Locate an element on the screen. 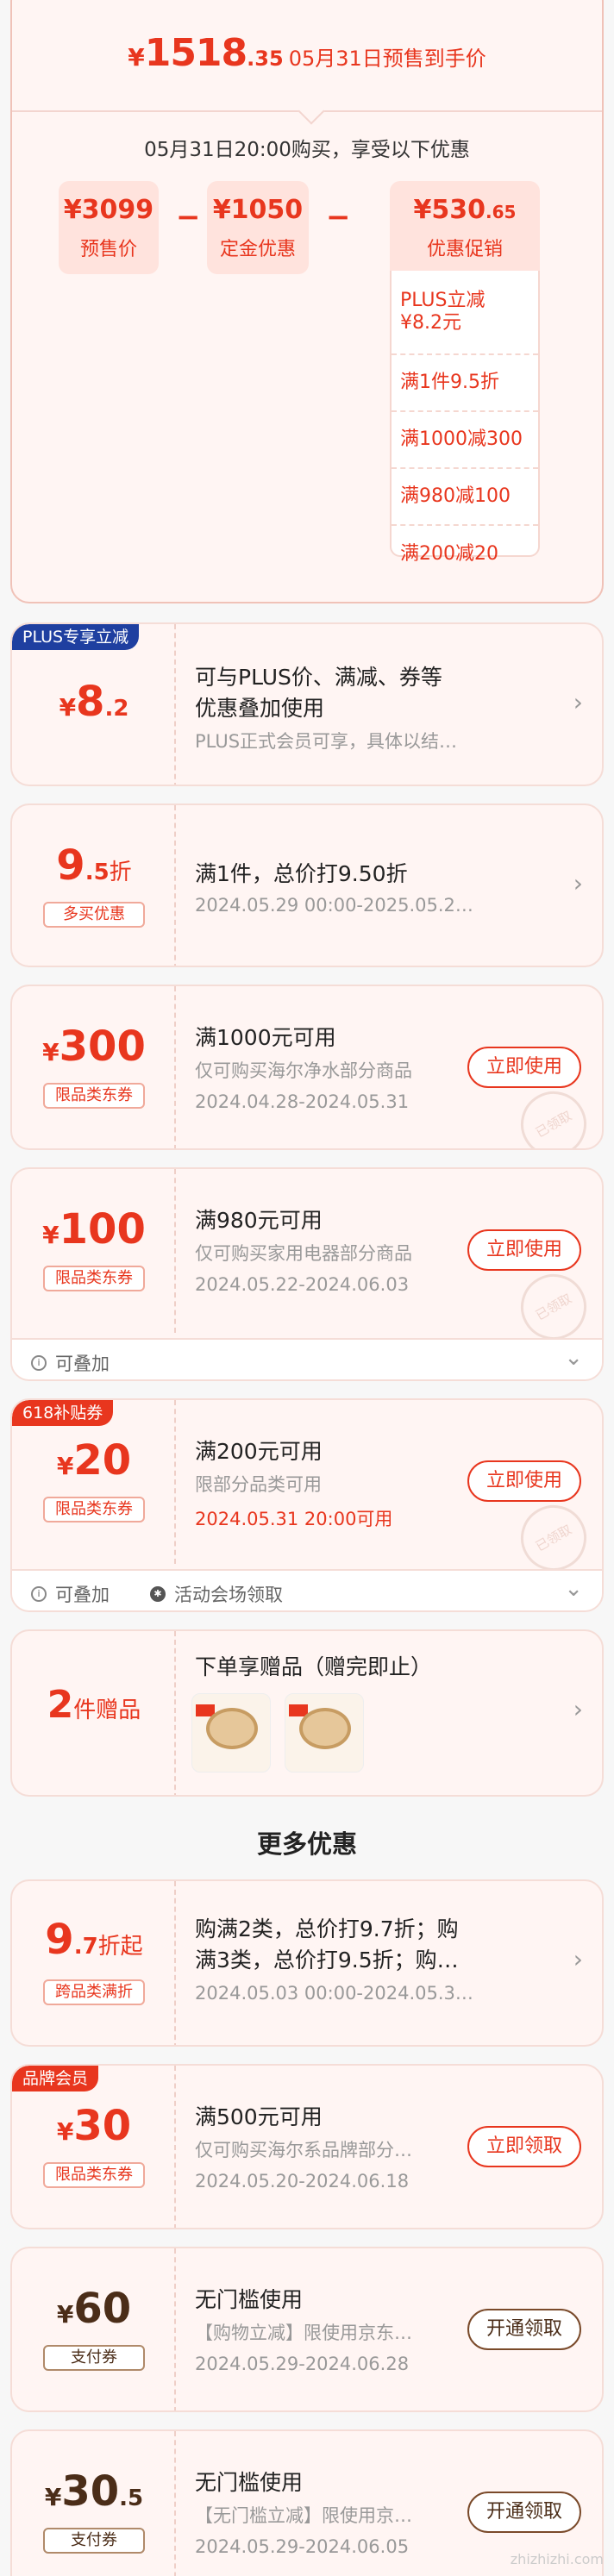 This screenshot has height=2576, width=614. pointer-notch is located at coordinates (312, 111).